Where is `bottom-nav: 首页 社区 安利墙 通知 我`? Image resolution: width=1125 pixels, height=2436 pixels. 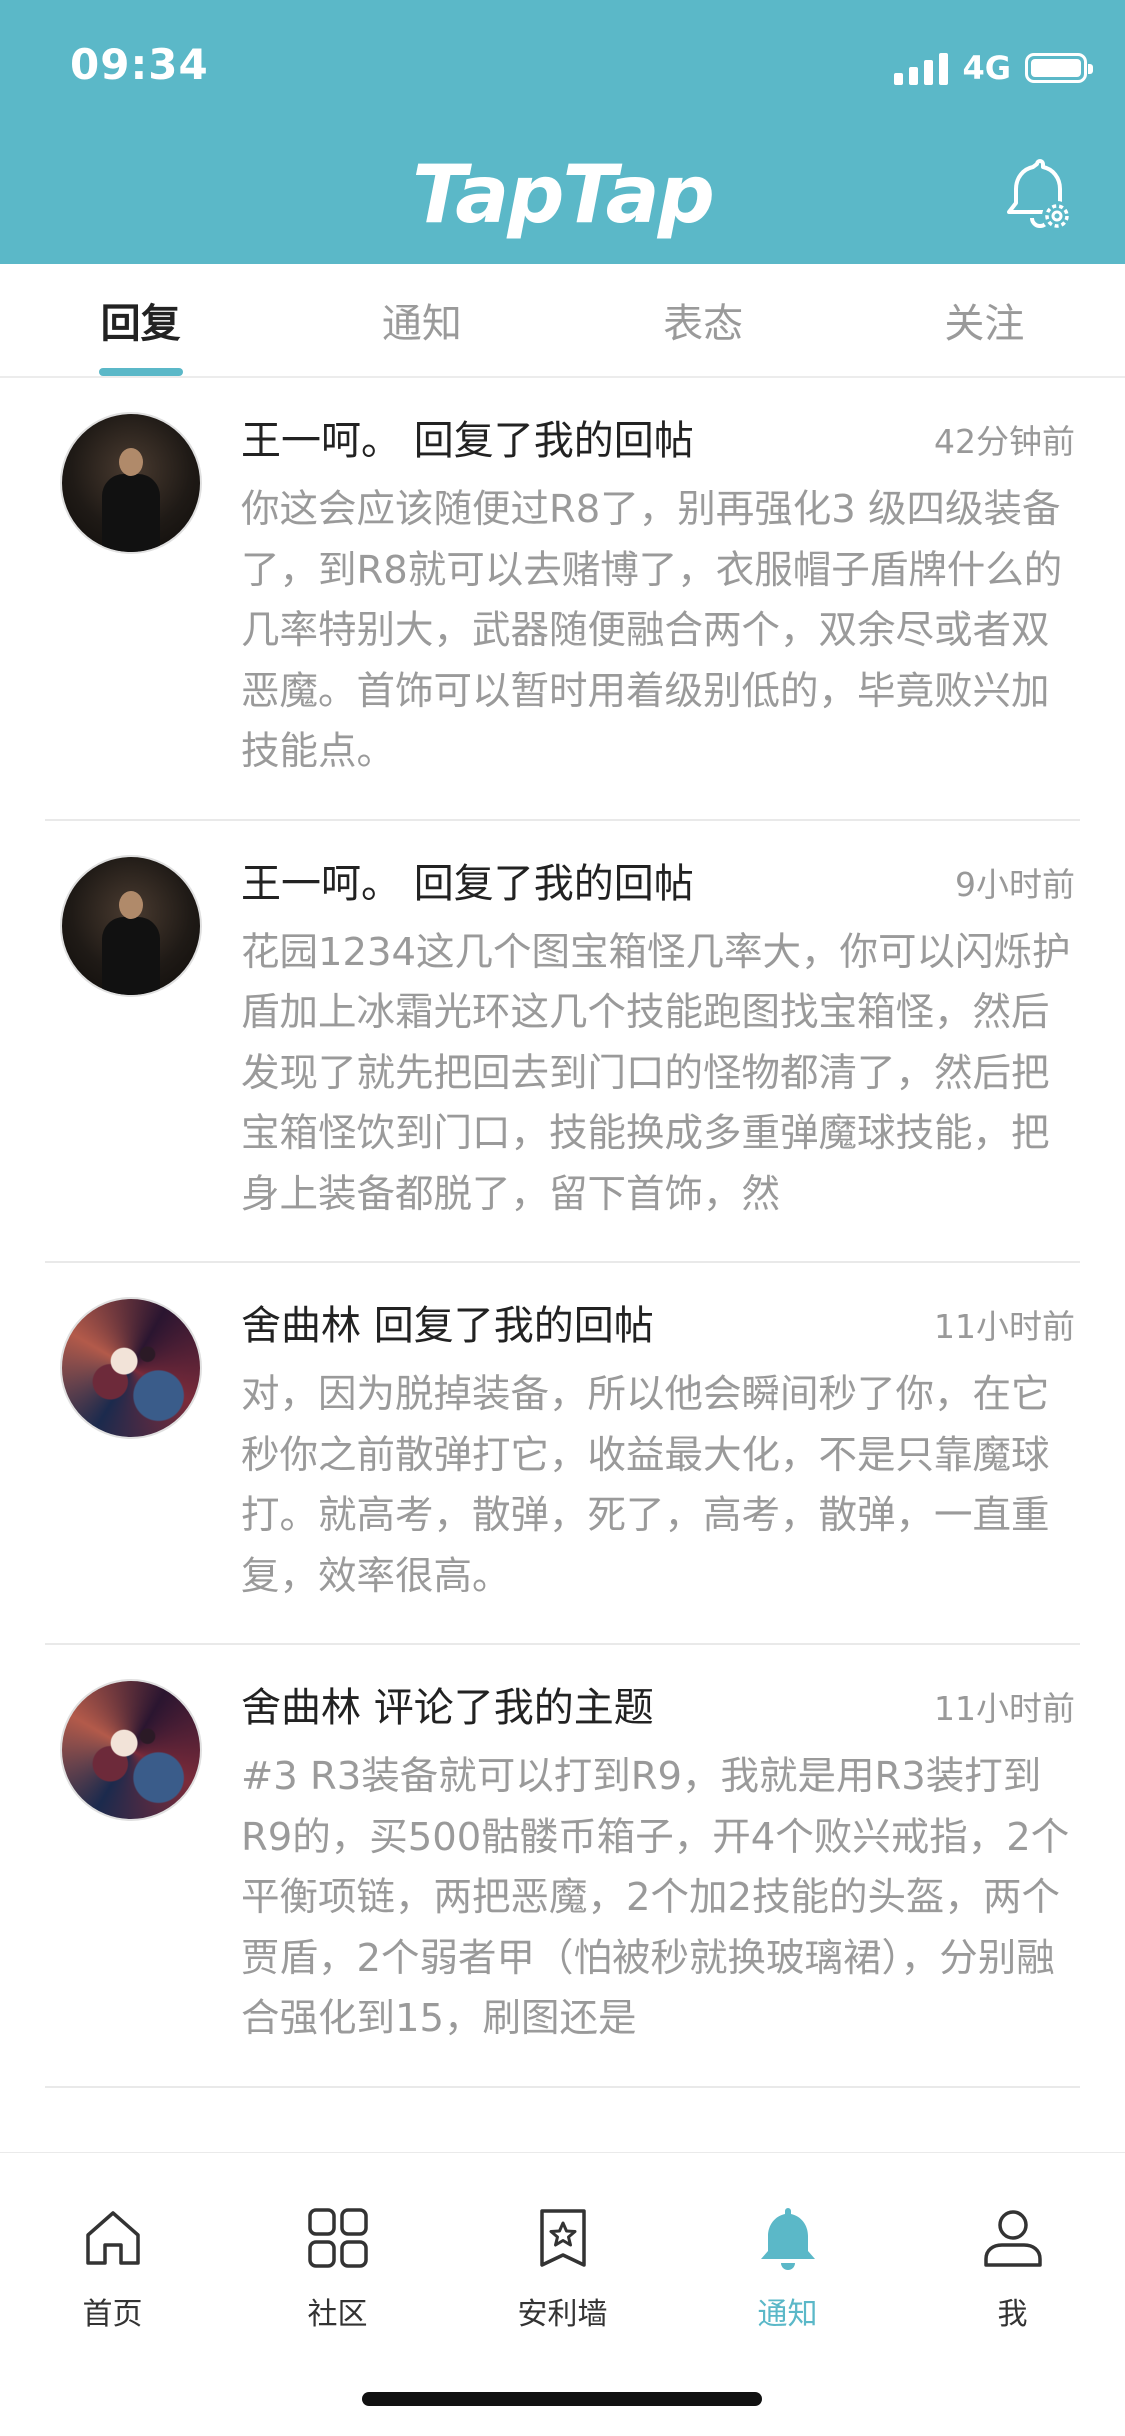
bottom-nav: 首页 社区 安利墙 通知 我 is located at coordinates (562, 2252).